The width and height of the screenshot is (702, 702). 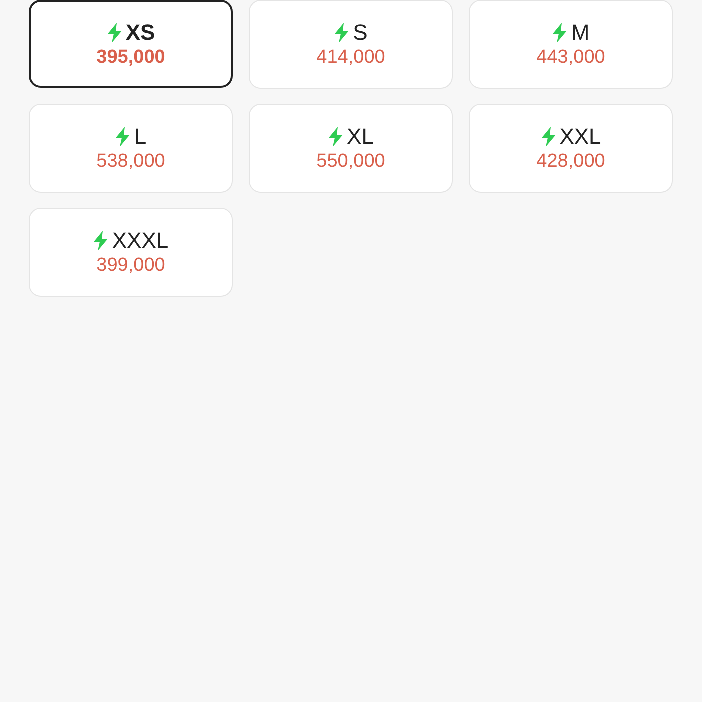 I want to click on size-label: XL, so click(x=360, y=137).